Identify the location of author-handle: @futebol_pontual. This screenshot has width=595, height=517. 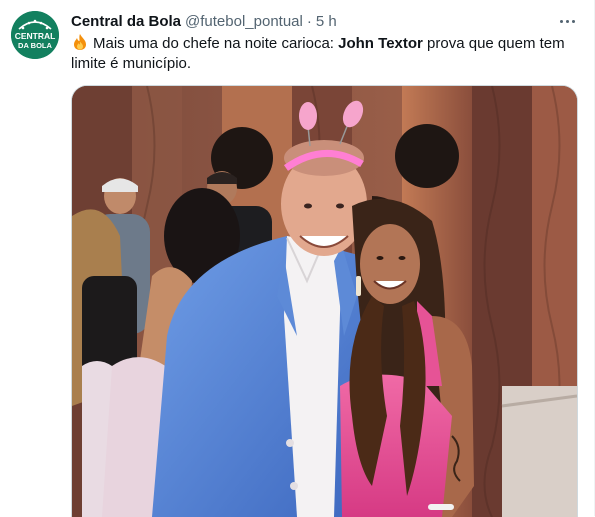
(244, 21).